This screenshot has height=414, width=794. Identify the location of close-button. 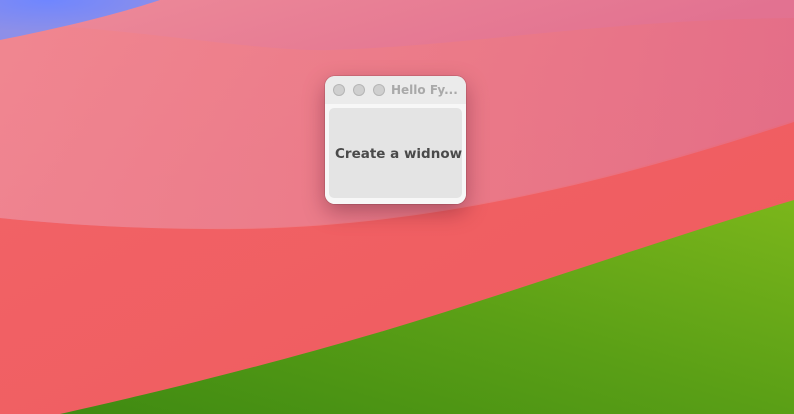
(339, 90).